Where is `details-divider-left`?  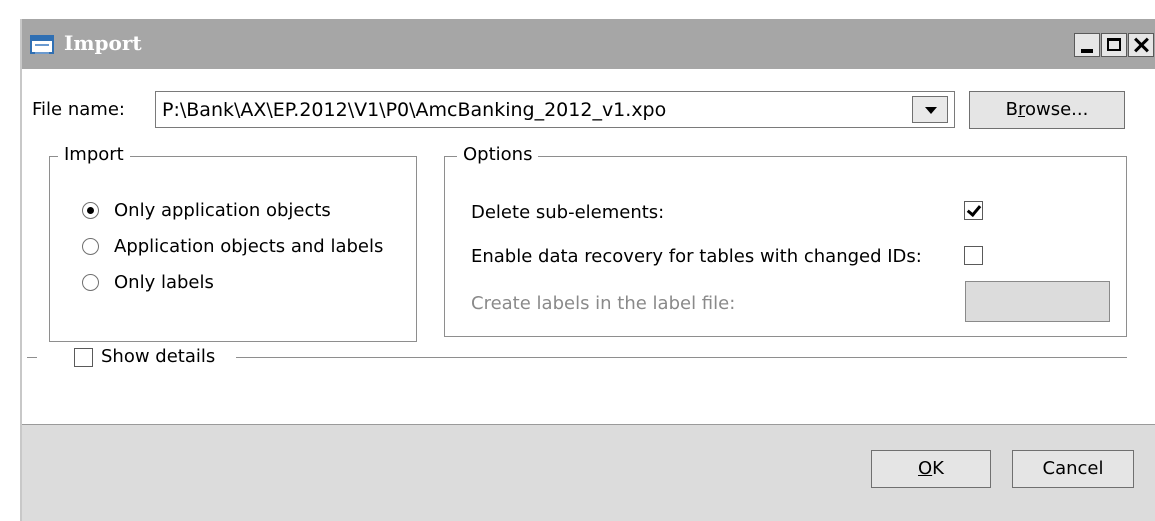 details-divider-left is located at coordinates (32, 357).